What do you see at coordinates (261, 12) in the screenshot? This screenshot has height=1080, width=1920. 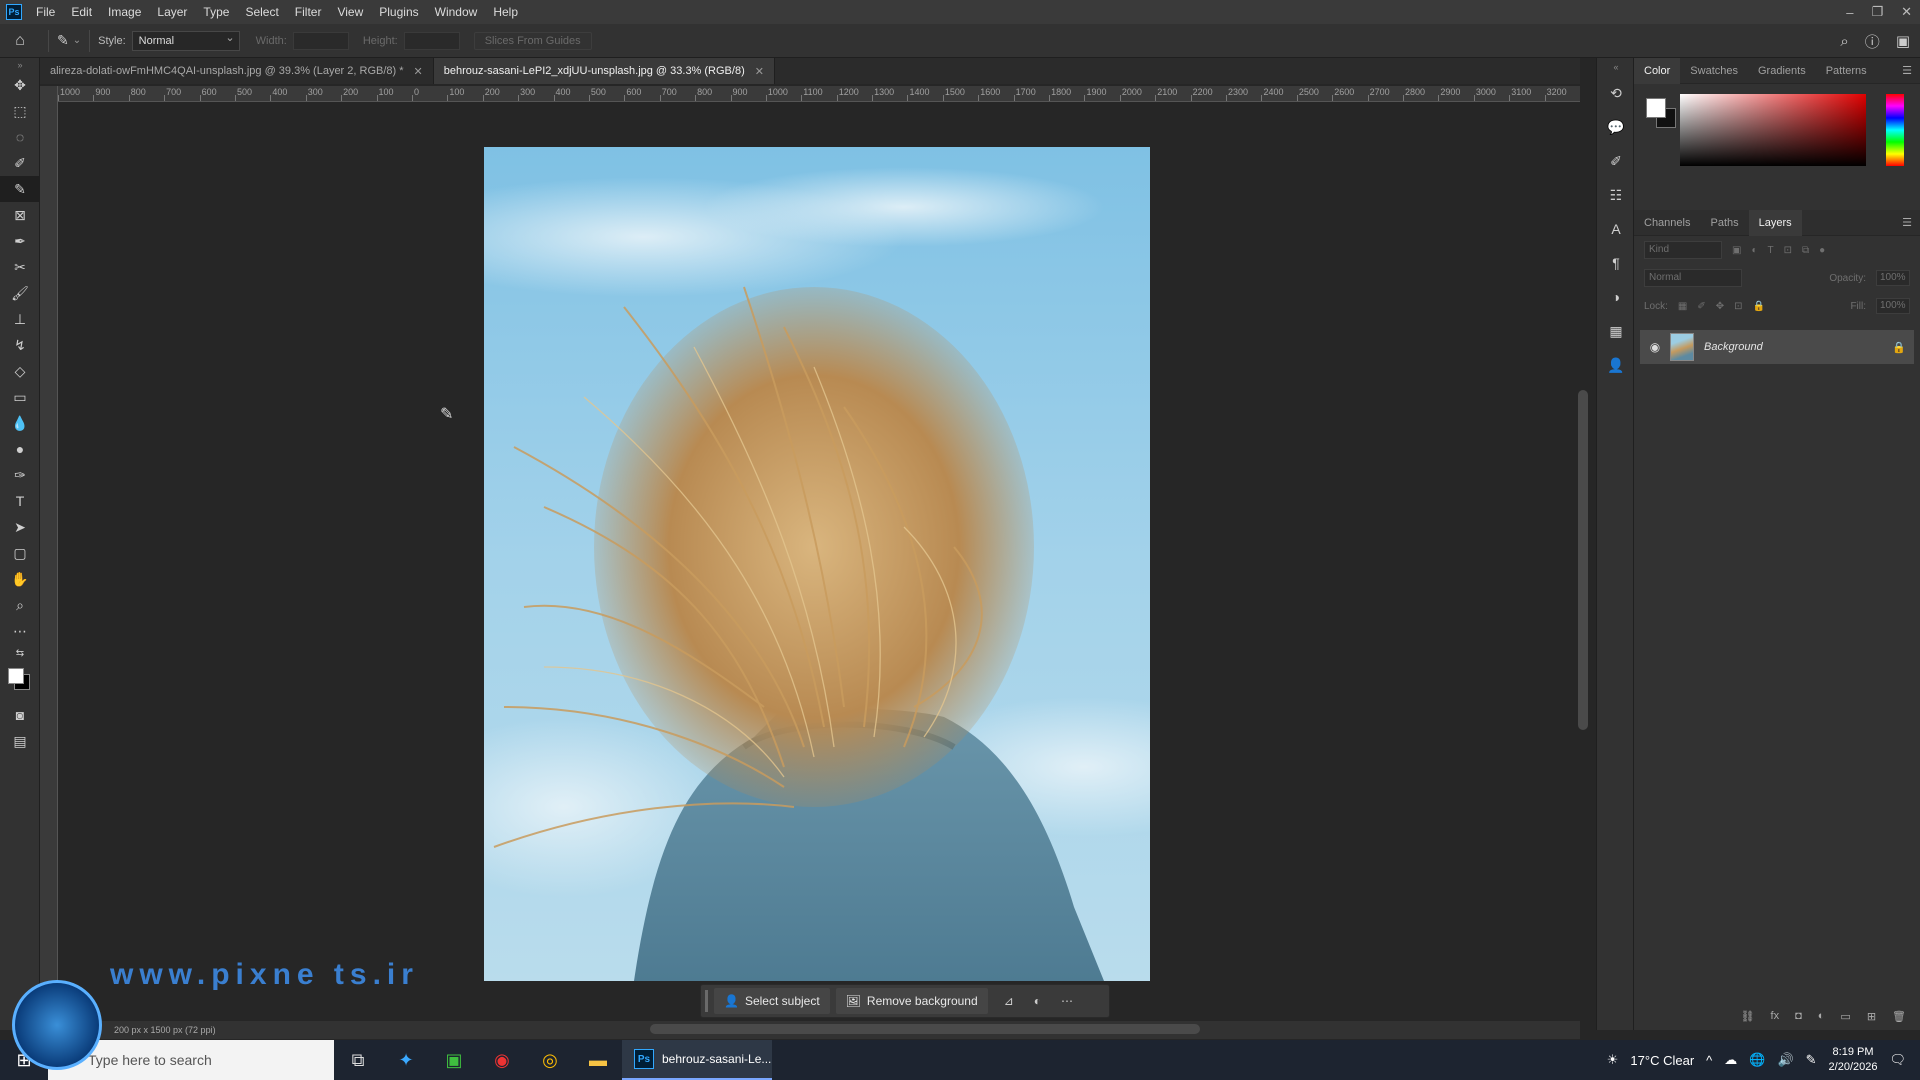 I see `menu-select: Select` at bounding box center [261, 12].